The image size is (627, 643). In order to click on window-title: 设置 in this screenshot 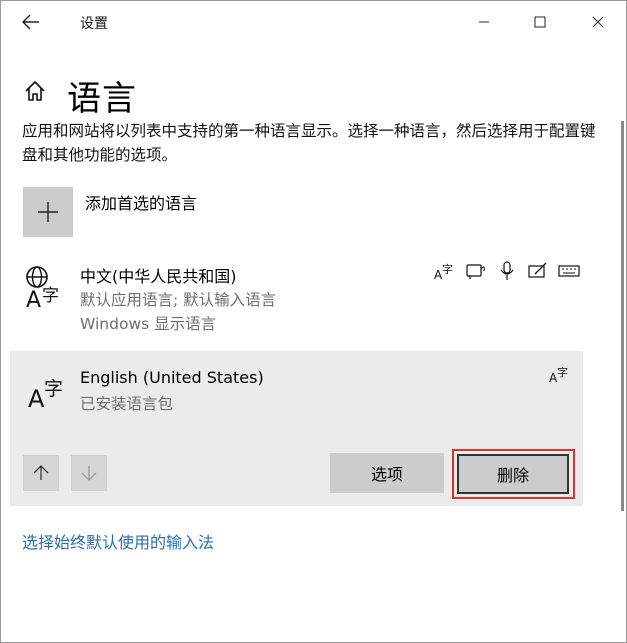, I will do `click(94, 24)`.